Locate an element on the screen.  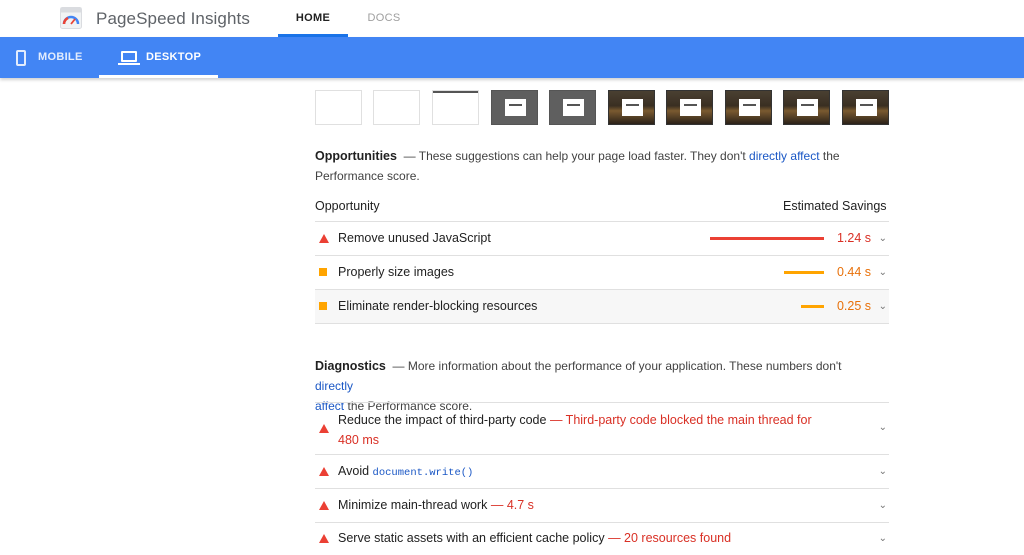
nav-tab-home: HOME is located at coordinates (313, 18).